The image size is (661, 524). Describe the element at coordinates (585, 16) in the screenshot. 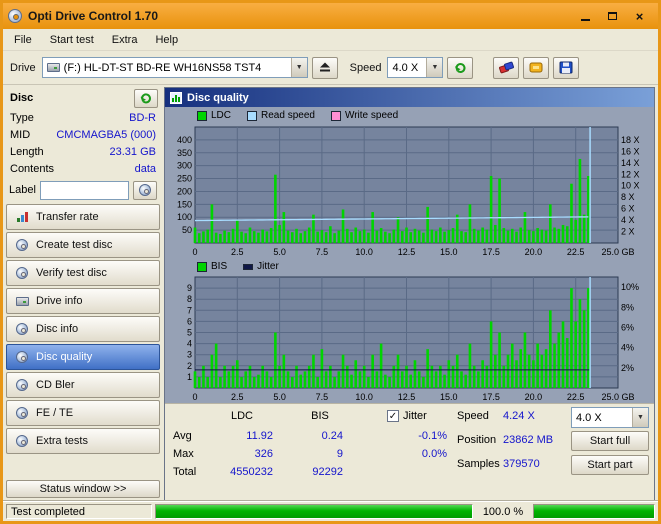

I see `minimize-button` at that location.